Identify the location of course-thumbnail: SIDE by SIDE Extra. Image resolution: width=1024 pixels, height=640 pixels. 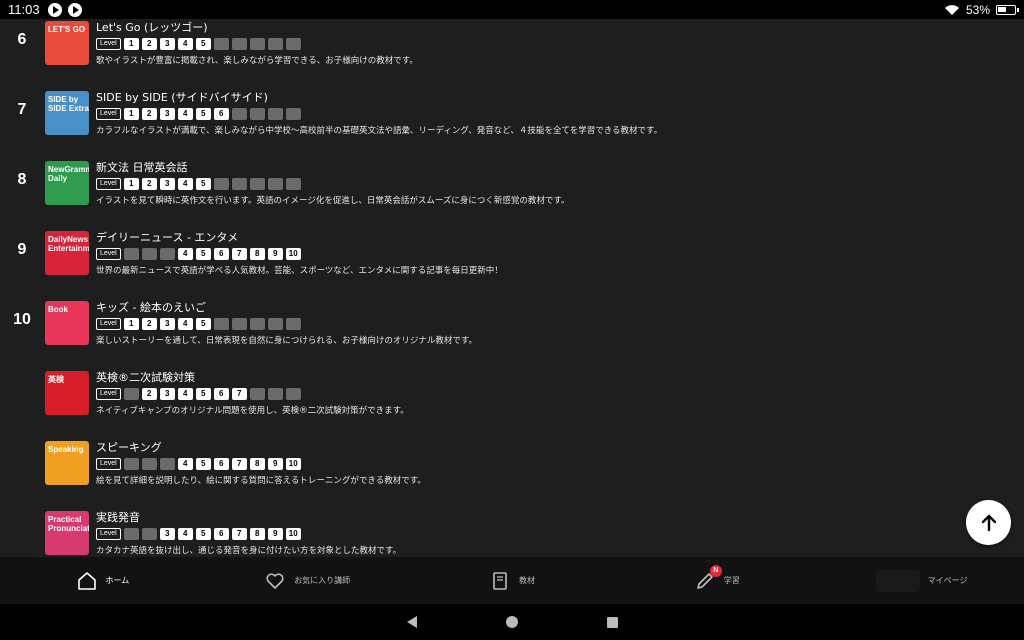
(67, 113).